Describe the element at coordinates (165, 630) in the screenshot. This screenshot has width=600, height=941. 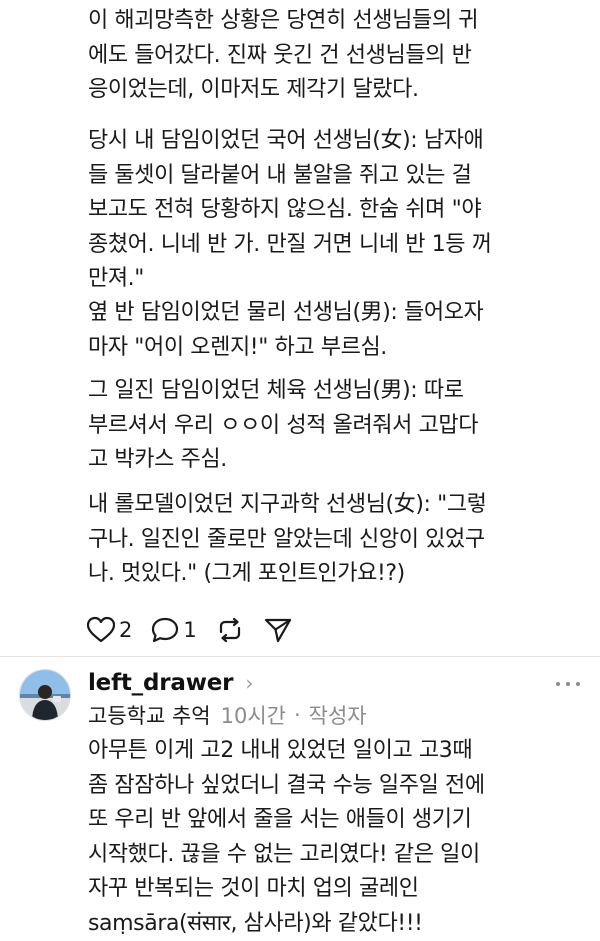
I see `comment-icon` at that location.